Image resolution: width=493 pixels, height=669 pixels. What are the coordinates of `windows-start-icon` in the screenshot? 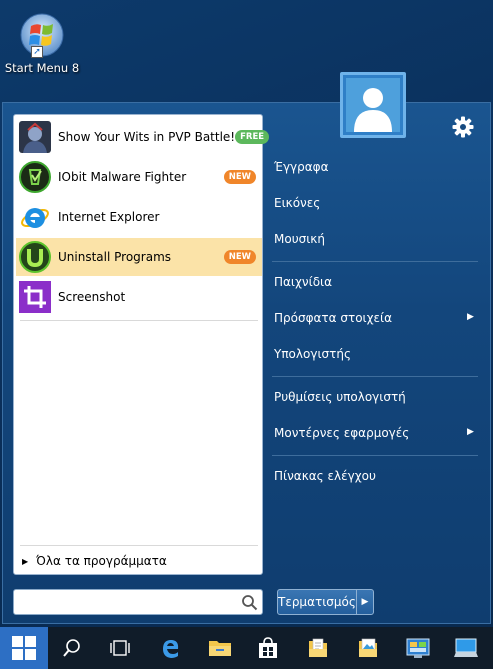 It's located at (24, 648).